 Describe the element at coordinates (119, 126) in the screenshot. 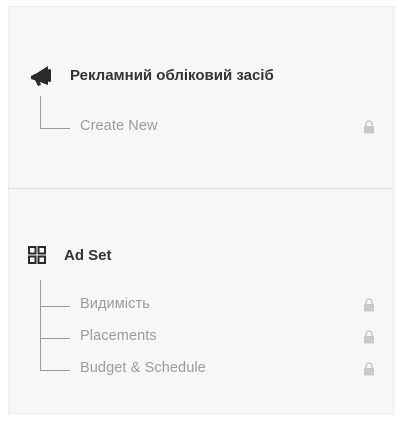

I see `create-new-item: Create New` at that location.